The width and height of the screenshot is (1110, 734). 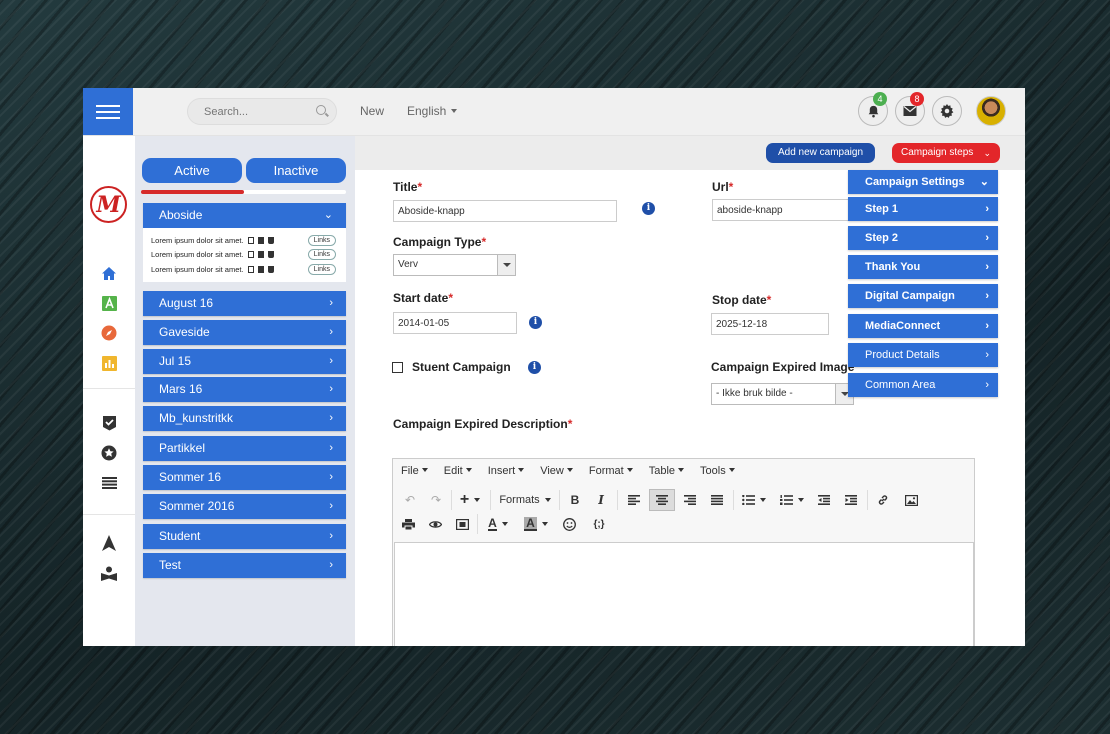 I want to click on italic-icon: I, so click(x=601, y=500).